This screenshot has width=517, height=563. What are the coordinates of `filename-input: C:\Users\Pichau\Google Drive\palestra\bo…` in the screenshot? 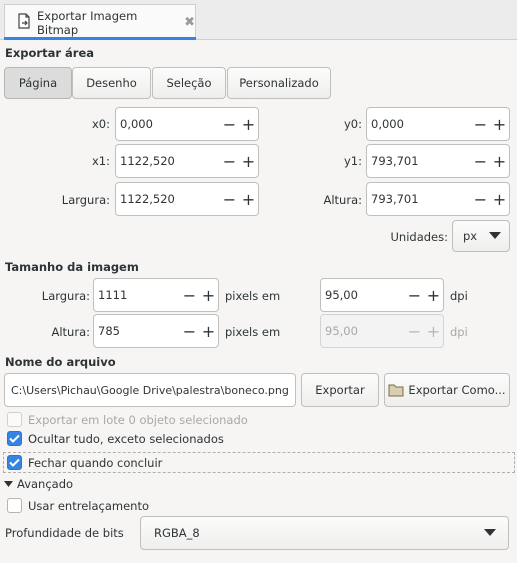 It's located at (150, 390).